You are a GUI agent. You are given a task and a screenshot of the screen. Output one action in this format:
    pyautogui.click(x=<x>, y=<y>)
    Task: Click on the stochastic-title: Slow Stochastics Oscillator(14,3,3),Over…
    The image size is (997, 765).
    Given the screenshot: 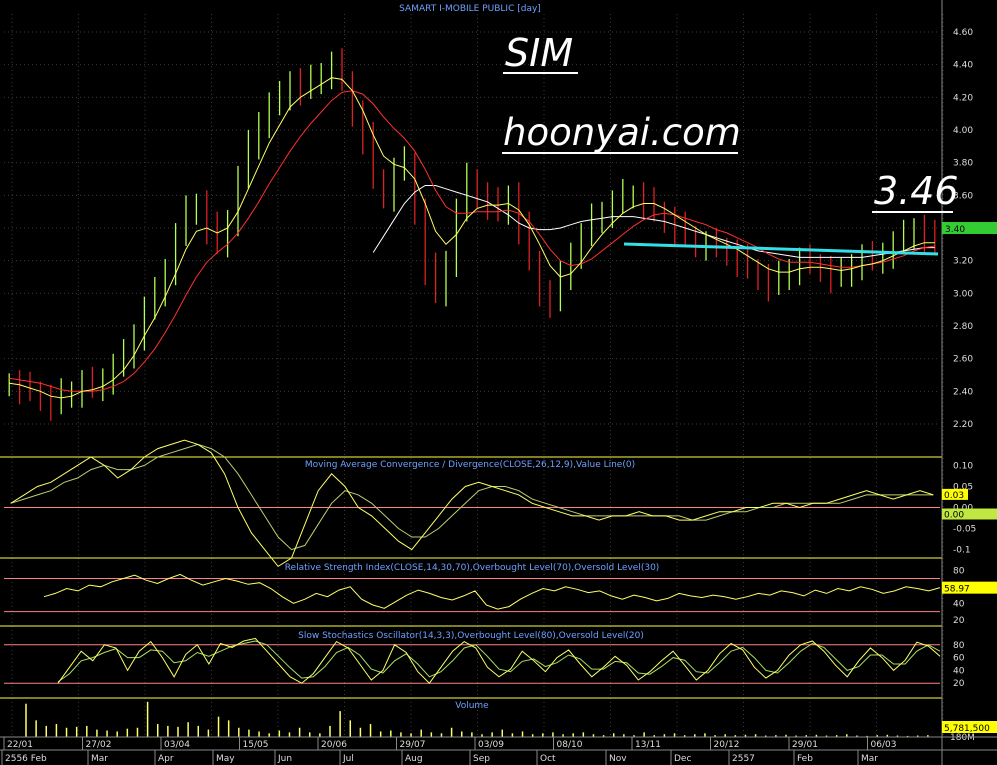 What is the action you would take?
    pyautogui.click(x=471, y=636)
    